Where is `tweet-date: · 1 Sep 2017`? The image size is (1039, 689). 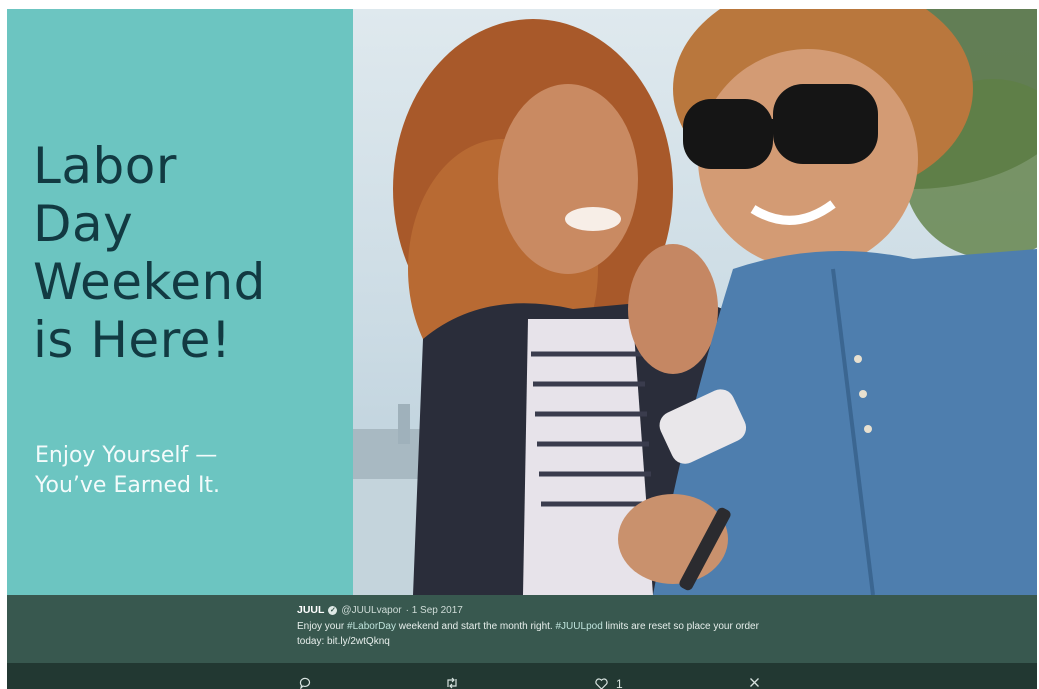 tweet-date: · 1 Sep 2017 is located at coordinates (434, 610).